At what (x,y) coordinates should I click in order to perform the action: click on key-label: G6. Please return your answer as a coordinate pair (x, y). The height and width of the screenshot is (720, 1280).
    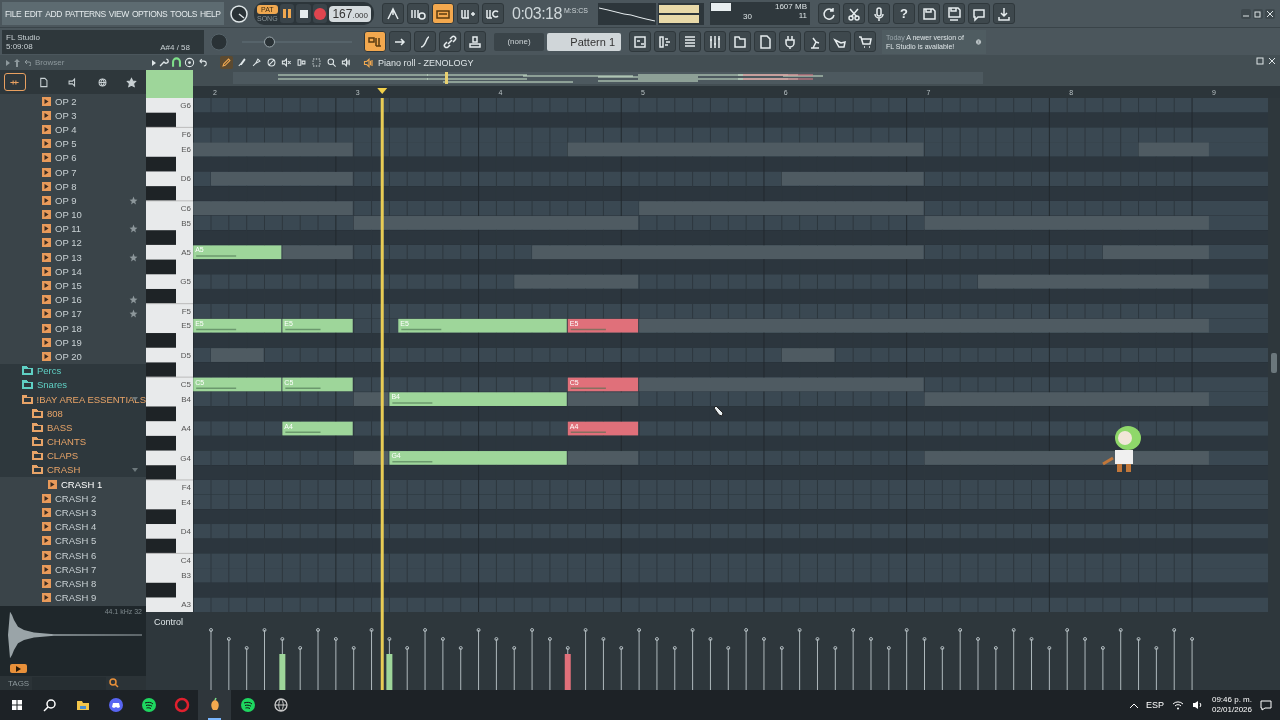
    Looking at the image, I should click on (185, 105).